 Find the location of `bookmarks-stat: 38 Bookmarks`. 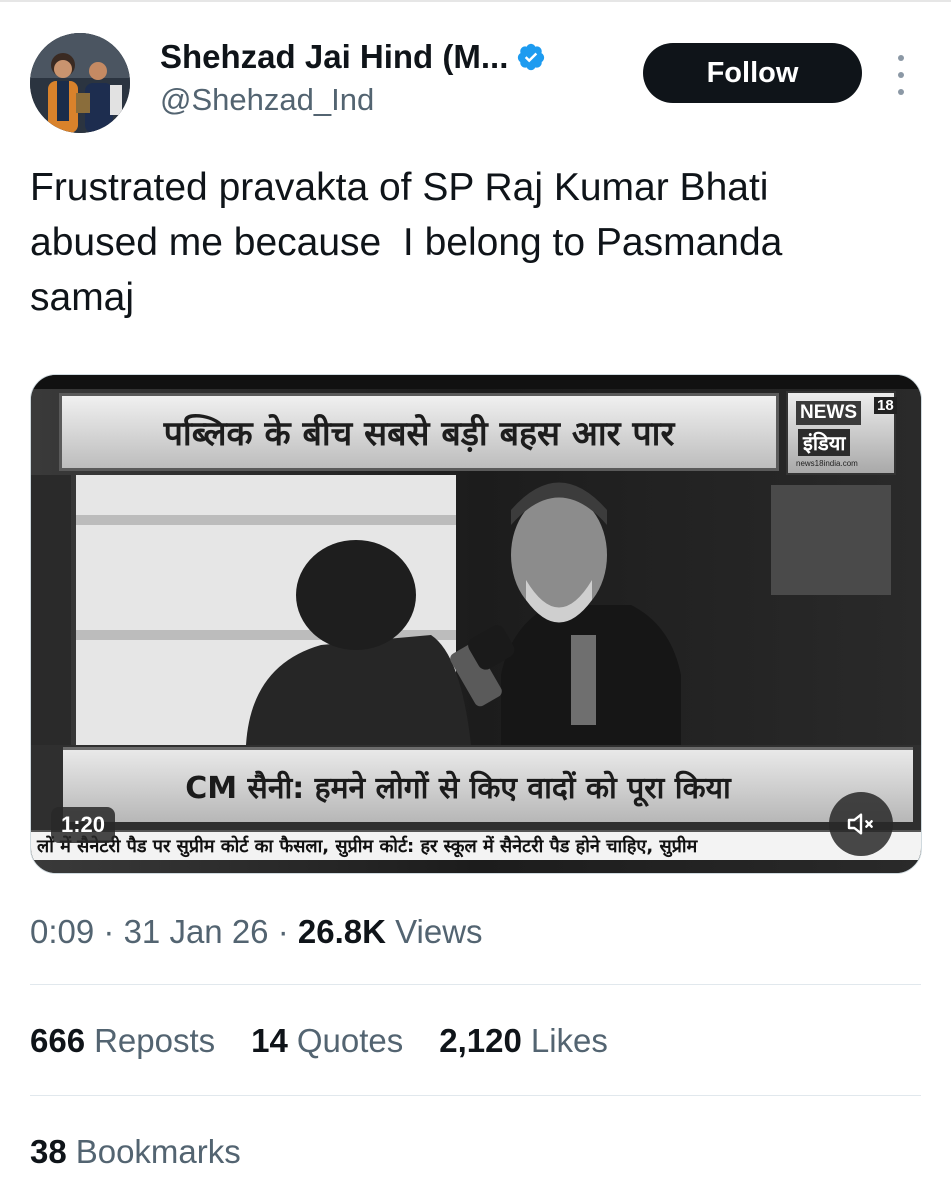

bookmarks-stat: 38 Bookmarks is located at coordinates (135, 1152).